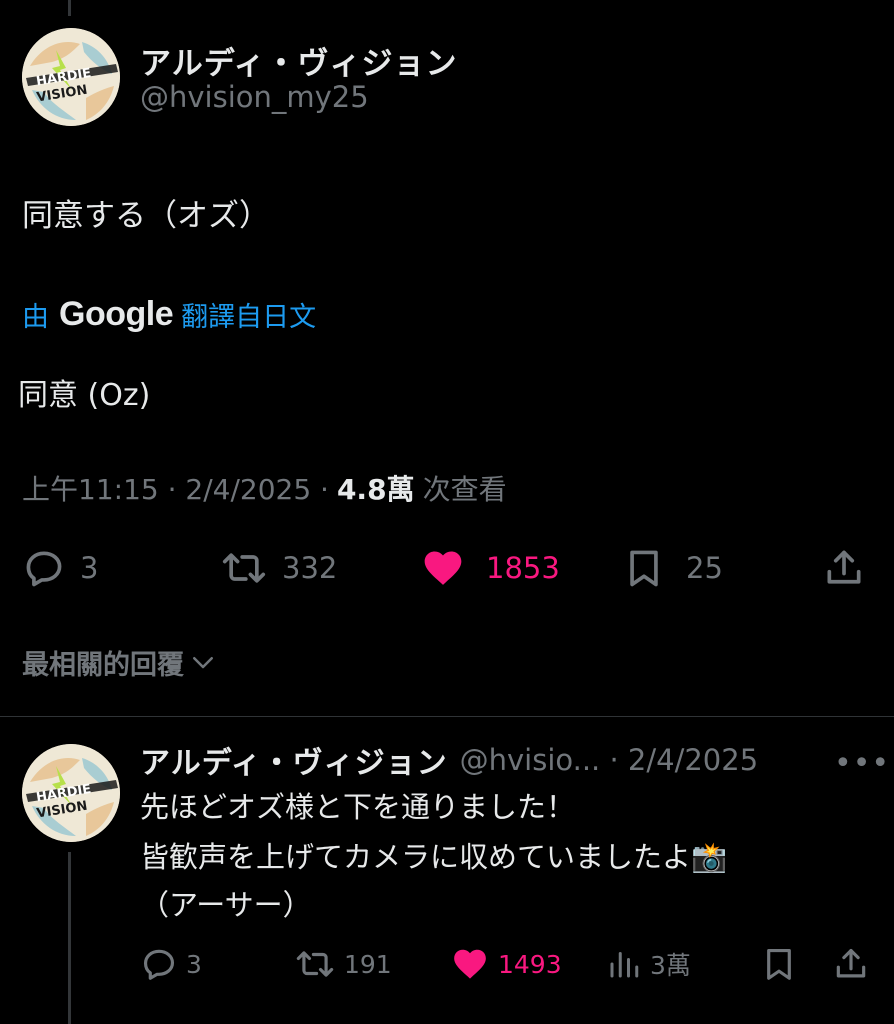  I want to click on translated-text: 同意 (Oz), so click(84, 395).